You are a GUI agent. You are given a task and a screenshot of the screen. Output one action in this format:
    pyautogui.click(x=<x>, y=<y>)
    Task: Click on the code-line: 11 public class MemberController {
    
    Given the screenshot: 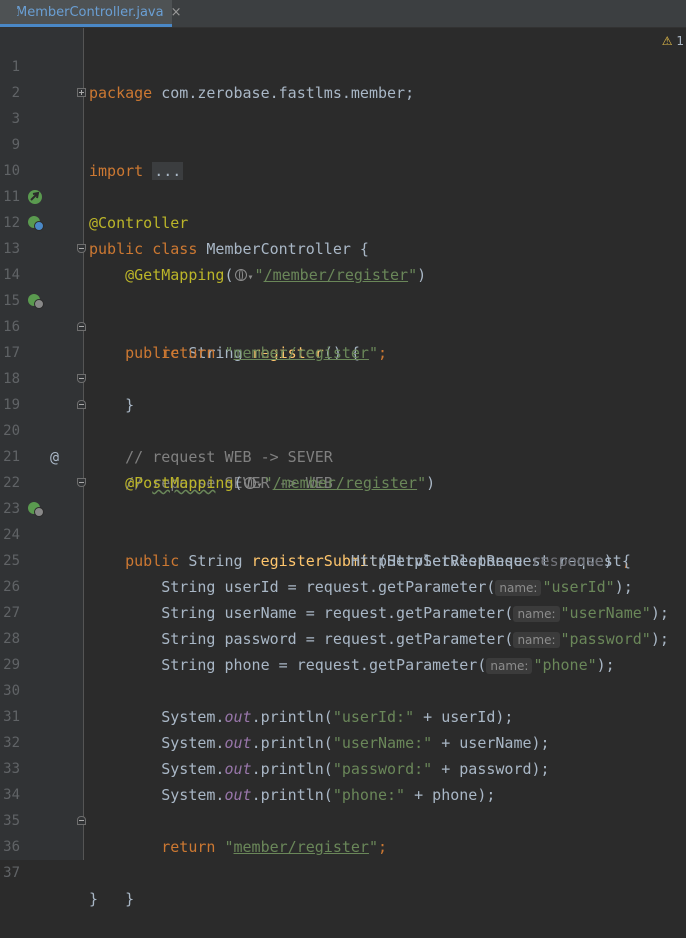 What is the action you would take?
    pyautogui.click(x=343, y=208)
    